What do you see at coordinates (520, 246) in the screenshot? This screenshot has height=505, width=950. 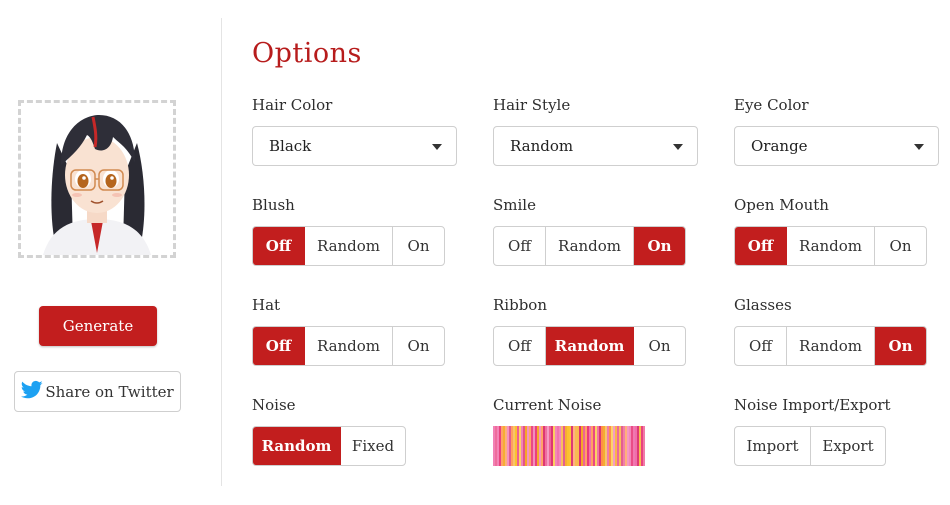 I see `smile-option-off: Off` at bounding box center [520, 246].